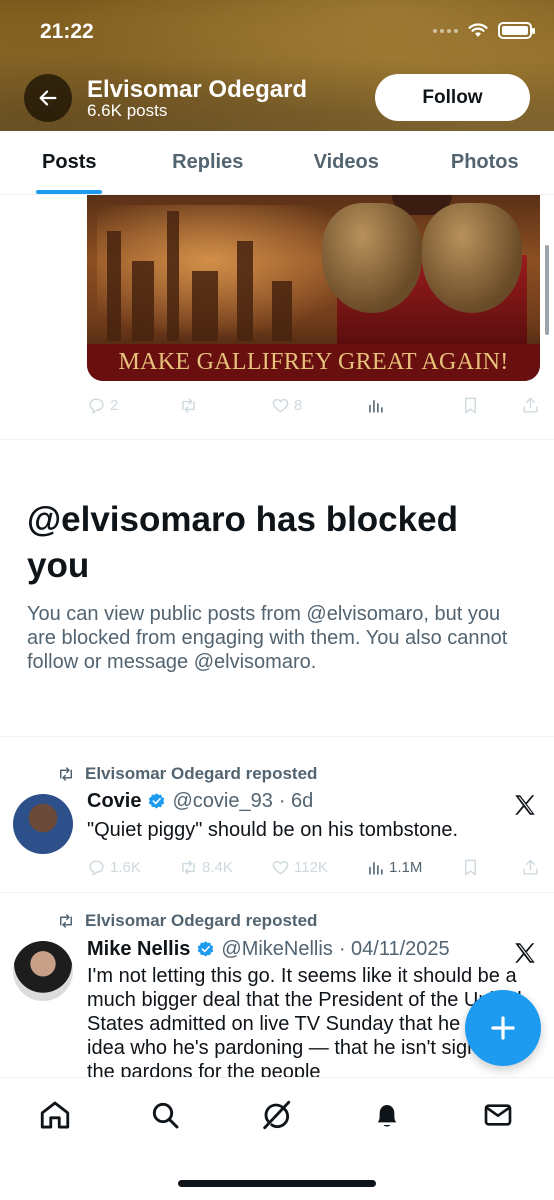  I want to click on author-handle: @covie_93, so click(222, 801).